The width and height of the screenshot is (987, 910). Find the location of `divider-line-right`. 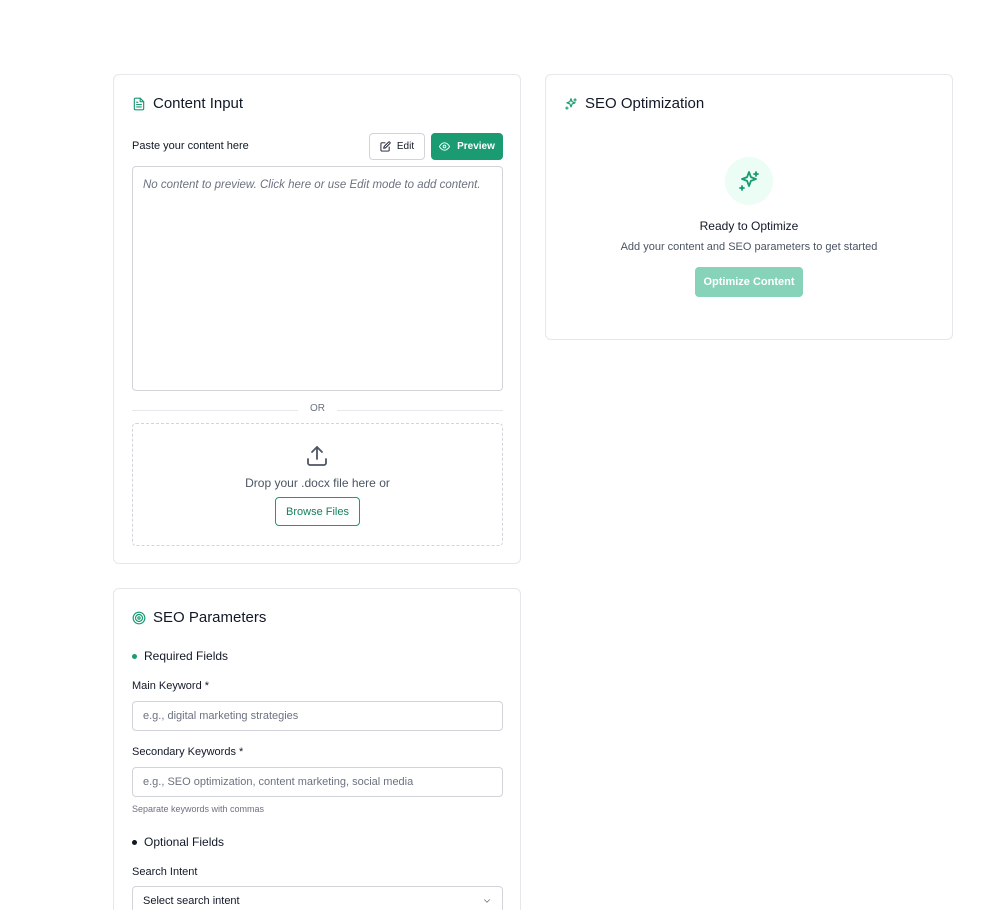

divider-line-right is located at coordinates (420, 410).